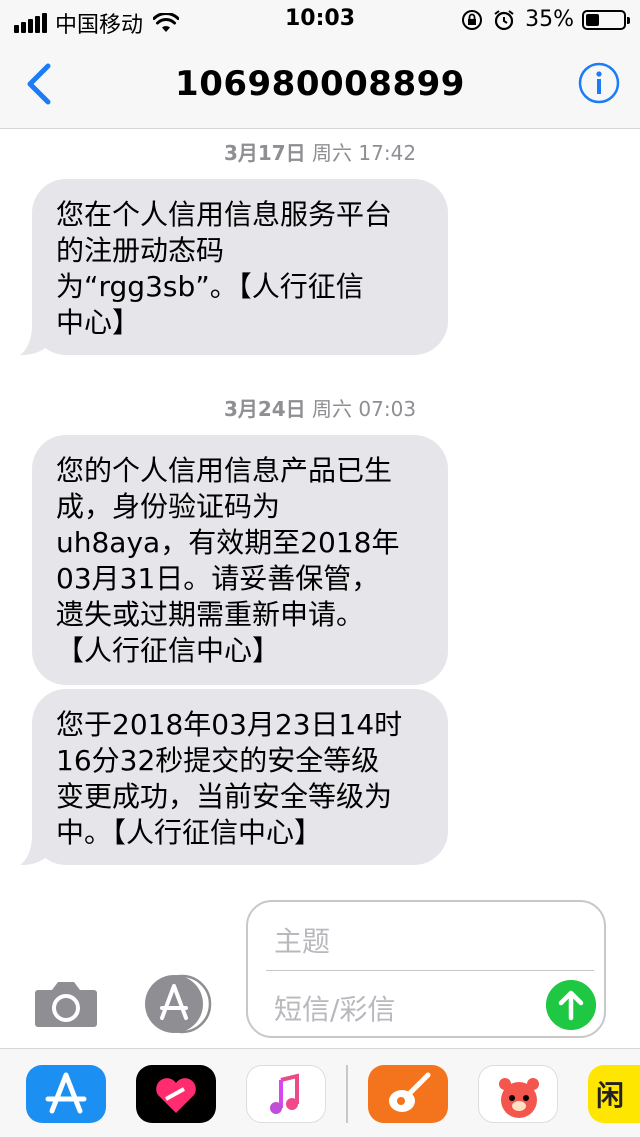 This screenshot has height=1137, width=640. I want to click on message-body-input: 短信/彩信, so click(334, 1008).